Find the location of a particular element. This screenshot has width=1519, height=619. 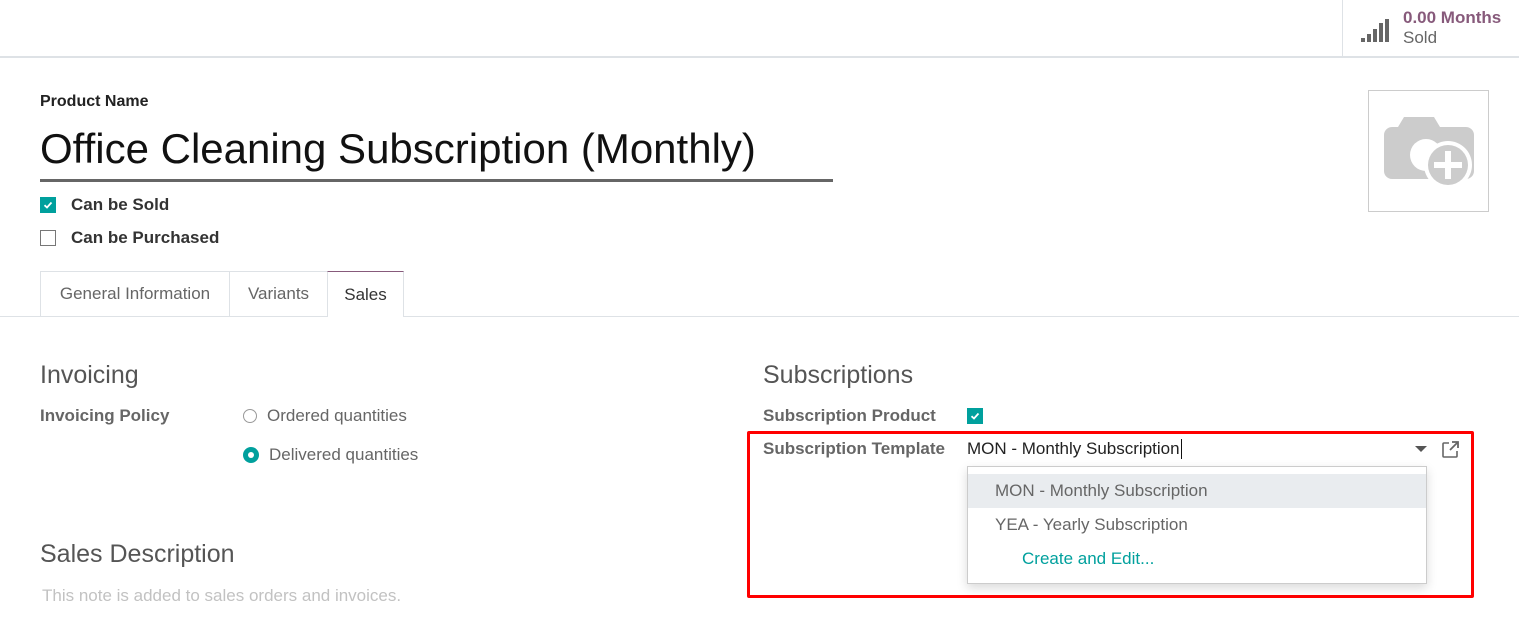

control-panel: 0.00 Months Sold is located at coordinates (759, 29).